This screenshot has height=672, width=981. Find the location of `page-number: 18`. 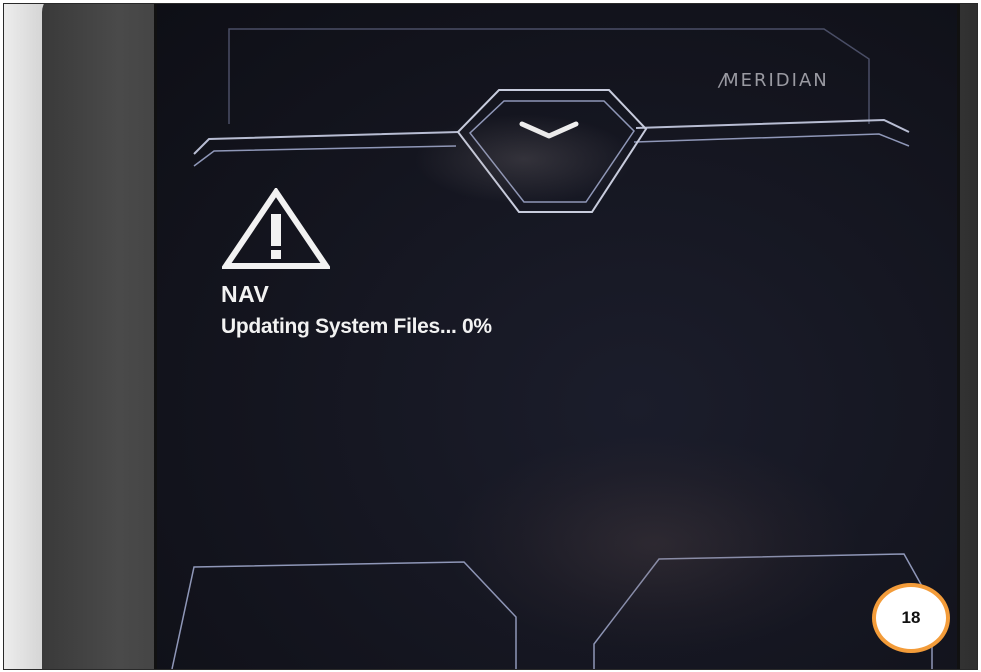

page-number: 18 is located at coordinates (911, 617).